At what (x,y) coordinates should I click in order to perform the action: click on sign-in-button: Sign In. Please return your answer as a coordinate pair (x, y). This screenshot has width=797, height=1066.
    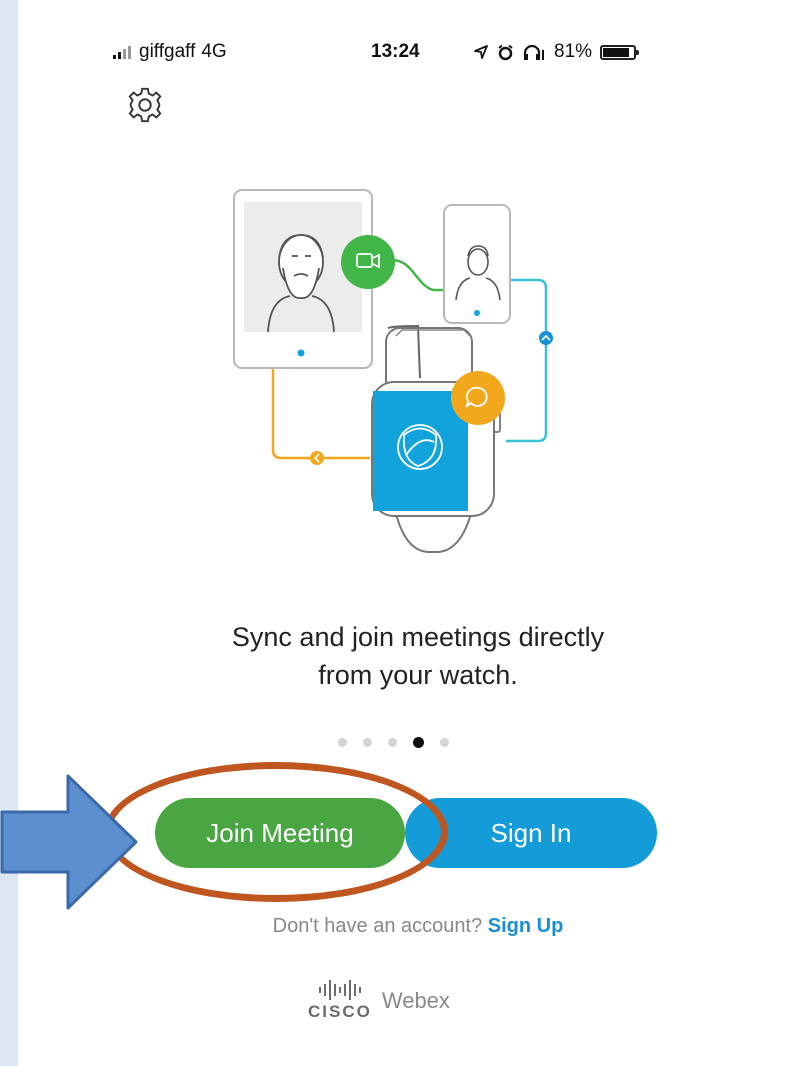
    Looking at the image, I should click on (531, 833).